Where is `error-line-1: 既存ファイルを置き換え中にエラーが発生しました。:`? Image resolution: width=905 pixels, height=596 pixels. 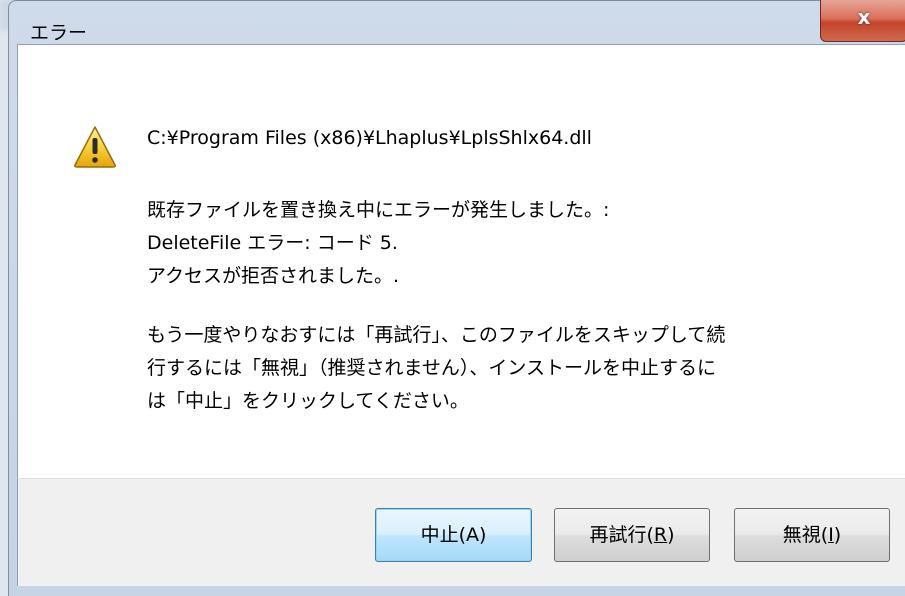
error-line-1: 既存ファイルを置き換え中にエラーが発生しました。: is located at coordinates (378, 210).